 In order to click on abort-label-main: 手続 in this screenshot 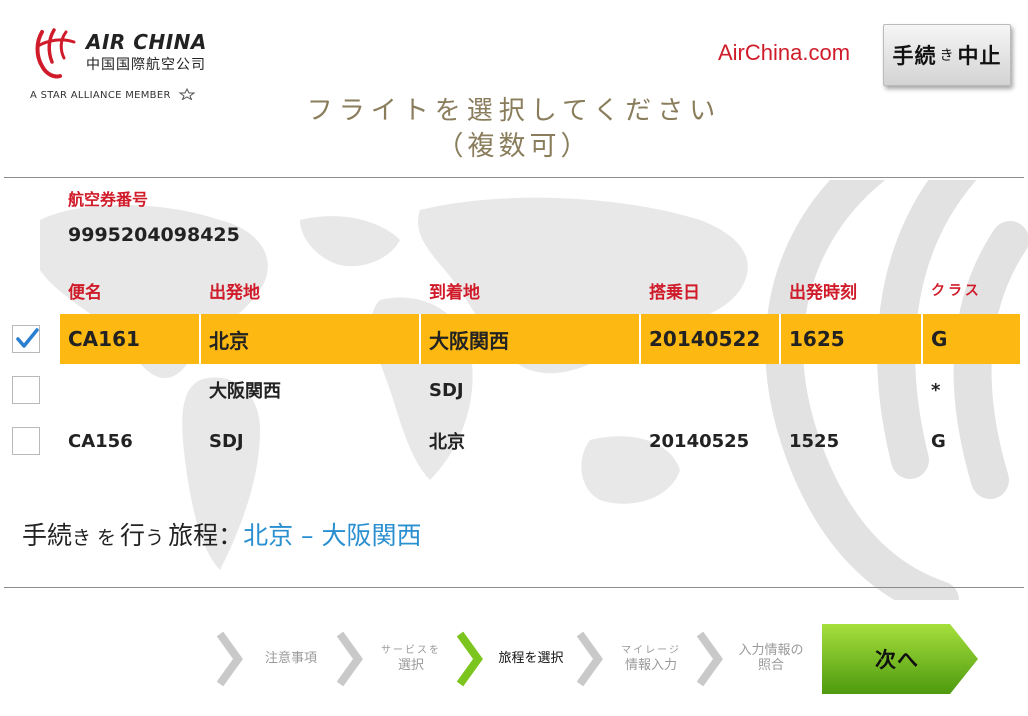, I will do `click(914, 56)`.